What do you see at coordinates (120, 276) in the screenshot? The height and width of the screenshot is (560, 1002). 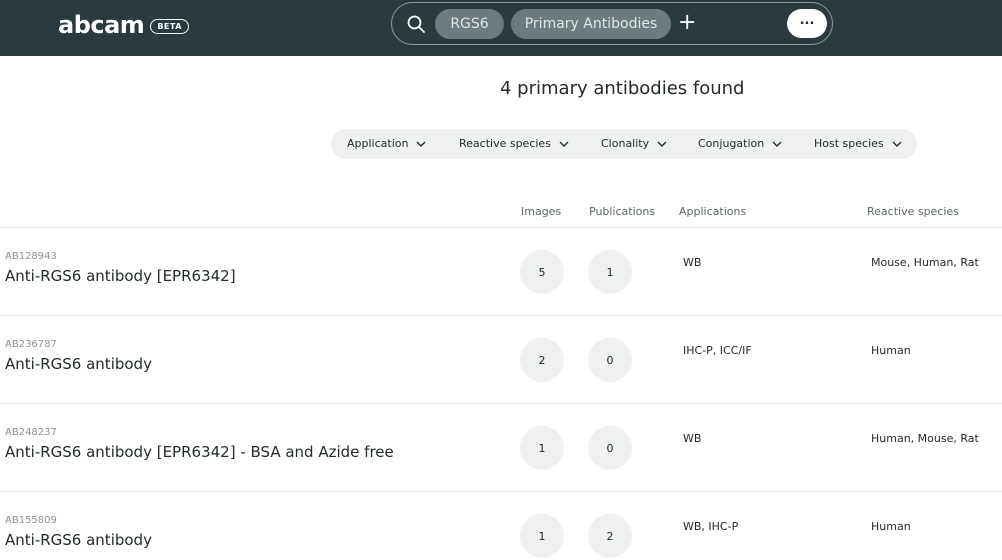 I see `product-name-link: Anti-RGS6 antibody [EPR6342]` at bounding box center [120, 276].